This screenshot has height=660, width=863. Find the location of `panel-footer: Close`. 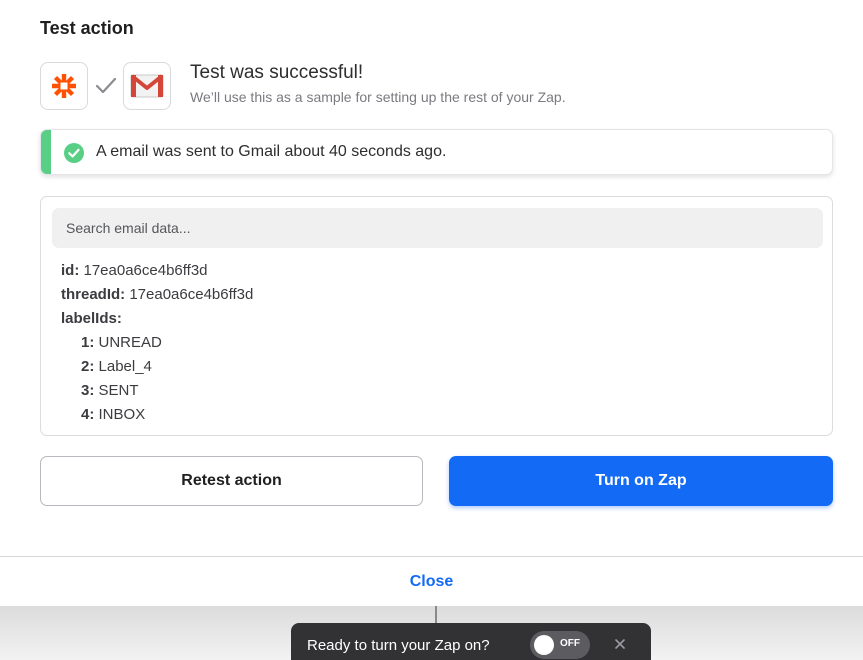

panel-footer: Close is located at coordinates (431, 581).